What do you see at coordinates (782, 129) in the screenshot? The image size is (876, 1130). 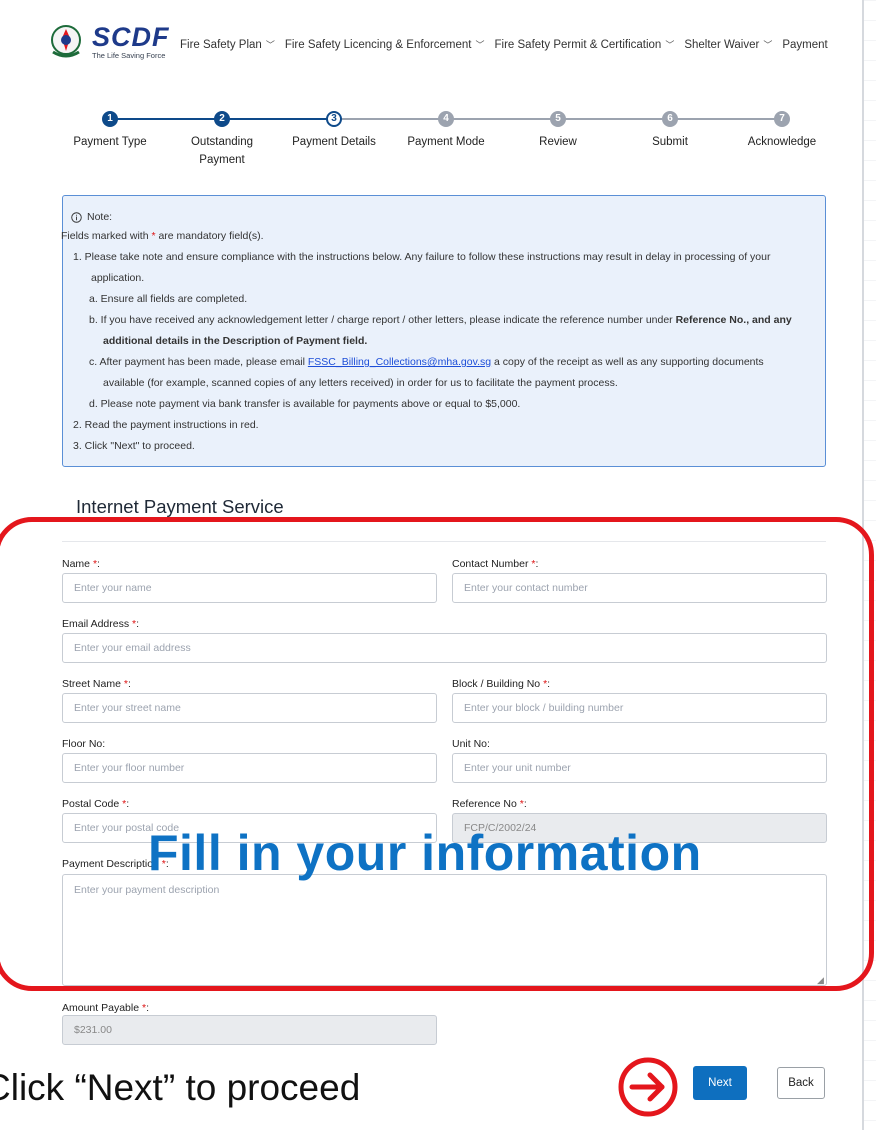 I see `step-acknowledge: 7 Acknowledge` at bounding box center [782, 129].